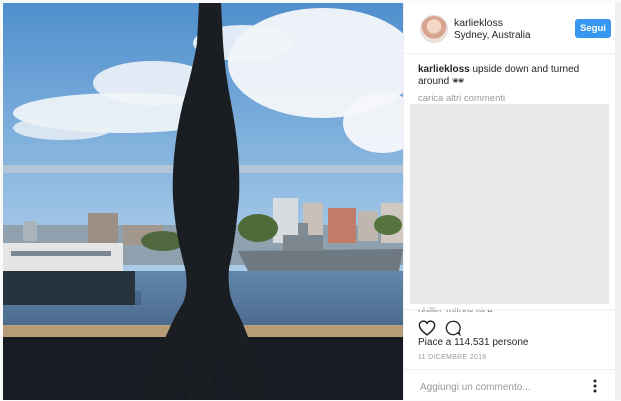 This screenshot has width=621, height=401. What do you see at coordinates (495, 387) in the screenshot?
I see `comment-input` at bounding box center [495, 387].